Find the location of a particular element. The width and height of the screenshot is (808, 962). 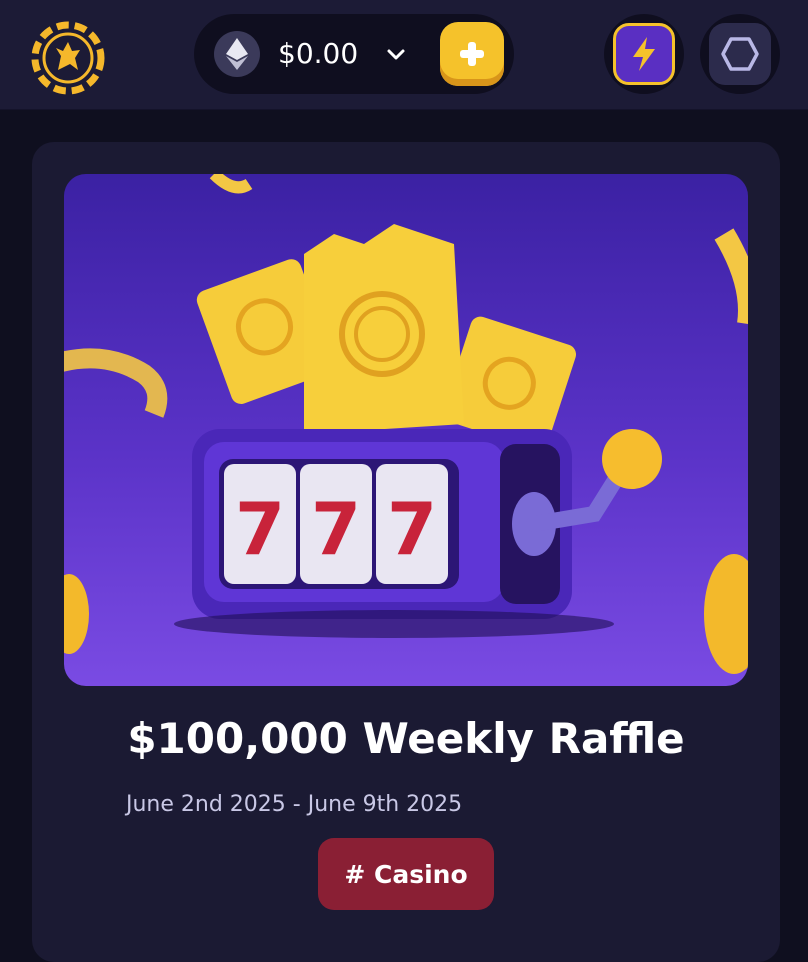

boost-button is located at coordinates (644, 54).